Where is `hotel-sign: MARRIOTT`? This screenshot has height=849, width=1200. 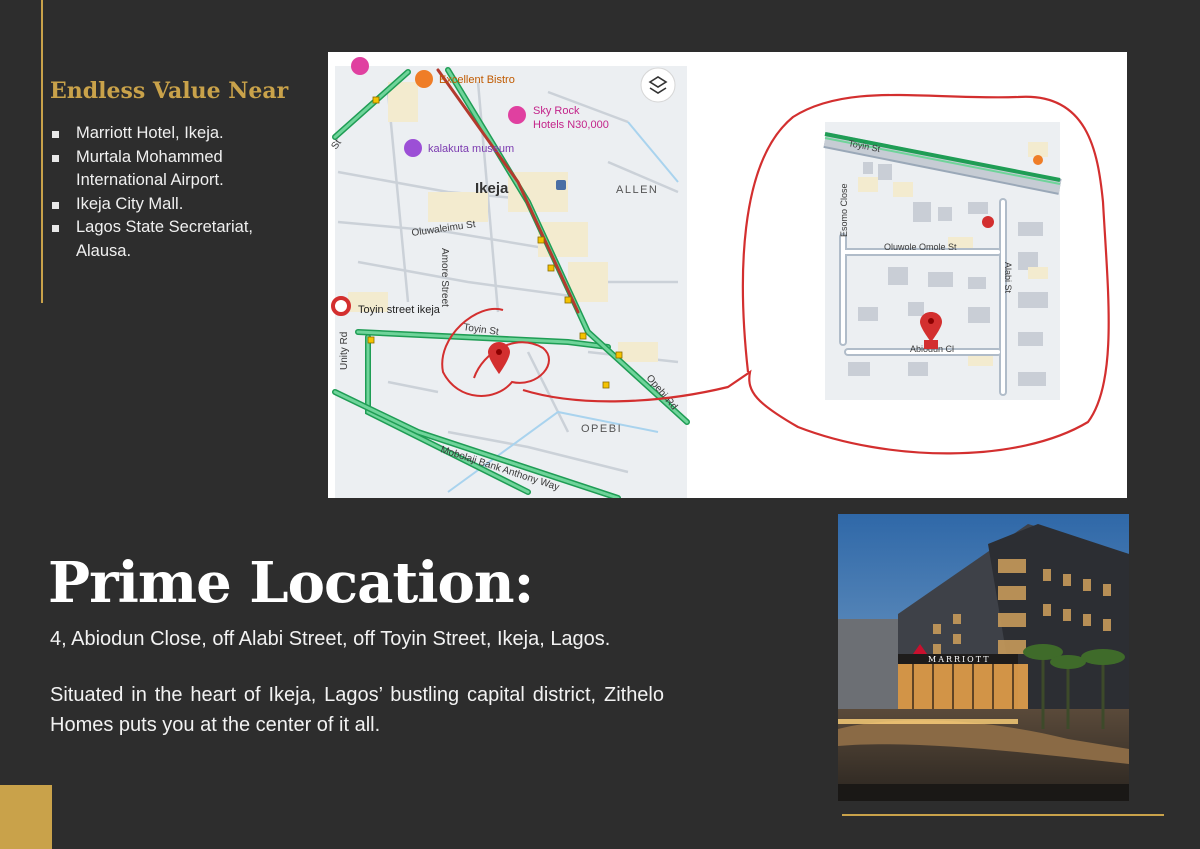
hotel-sign: MARRIOTT is located at coordinates (959, 659).